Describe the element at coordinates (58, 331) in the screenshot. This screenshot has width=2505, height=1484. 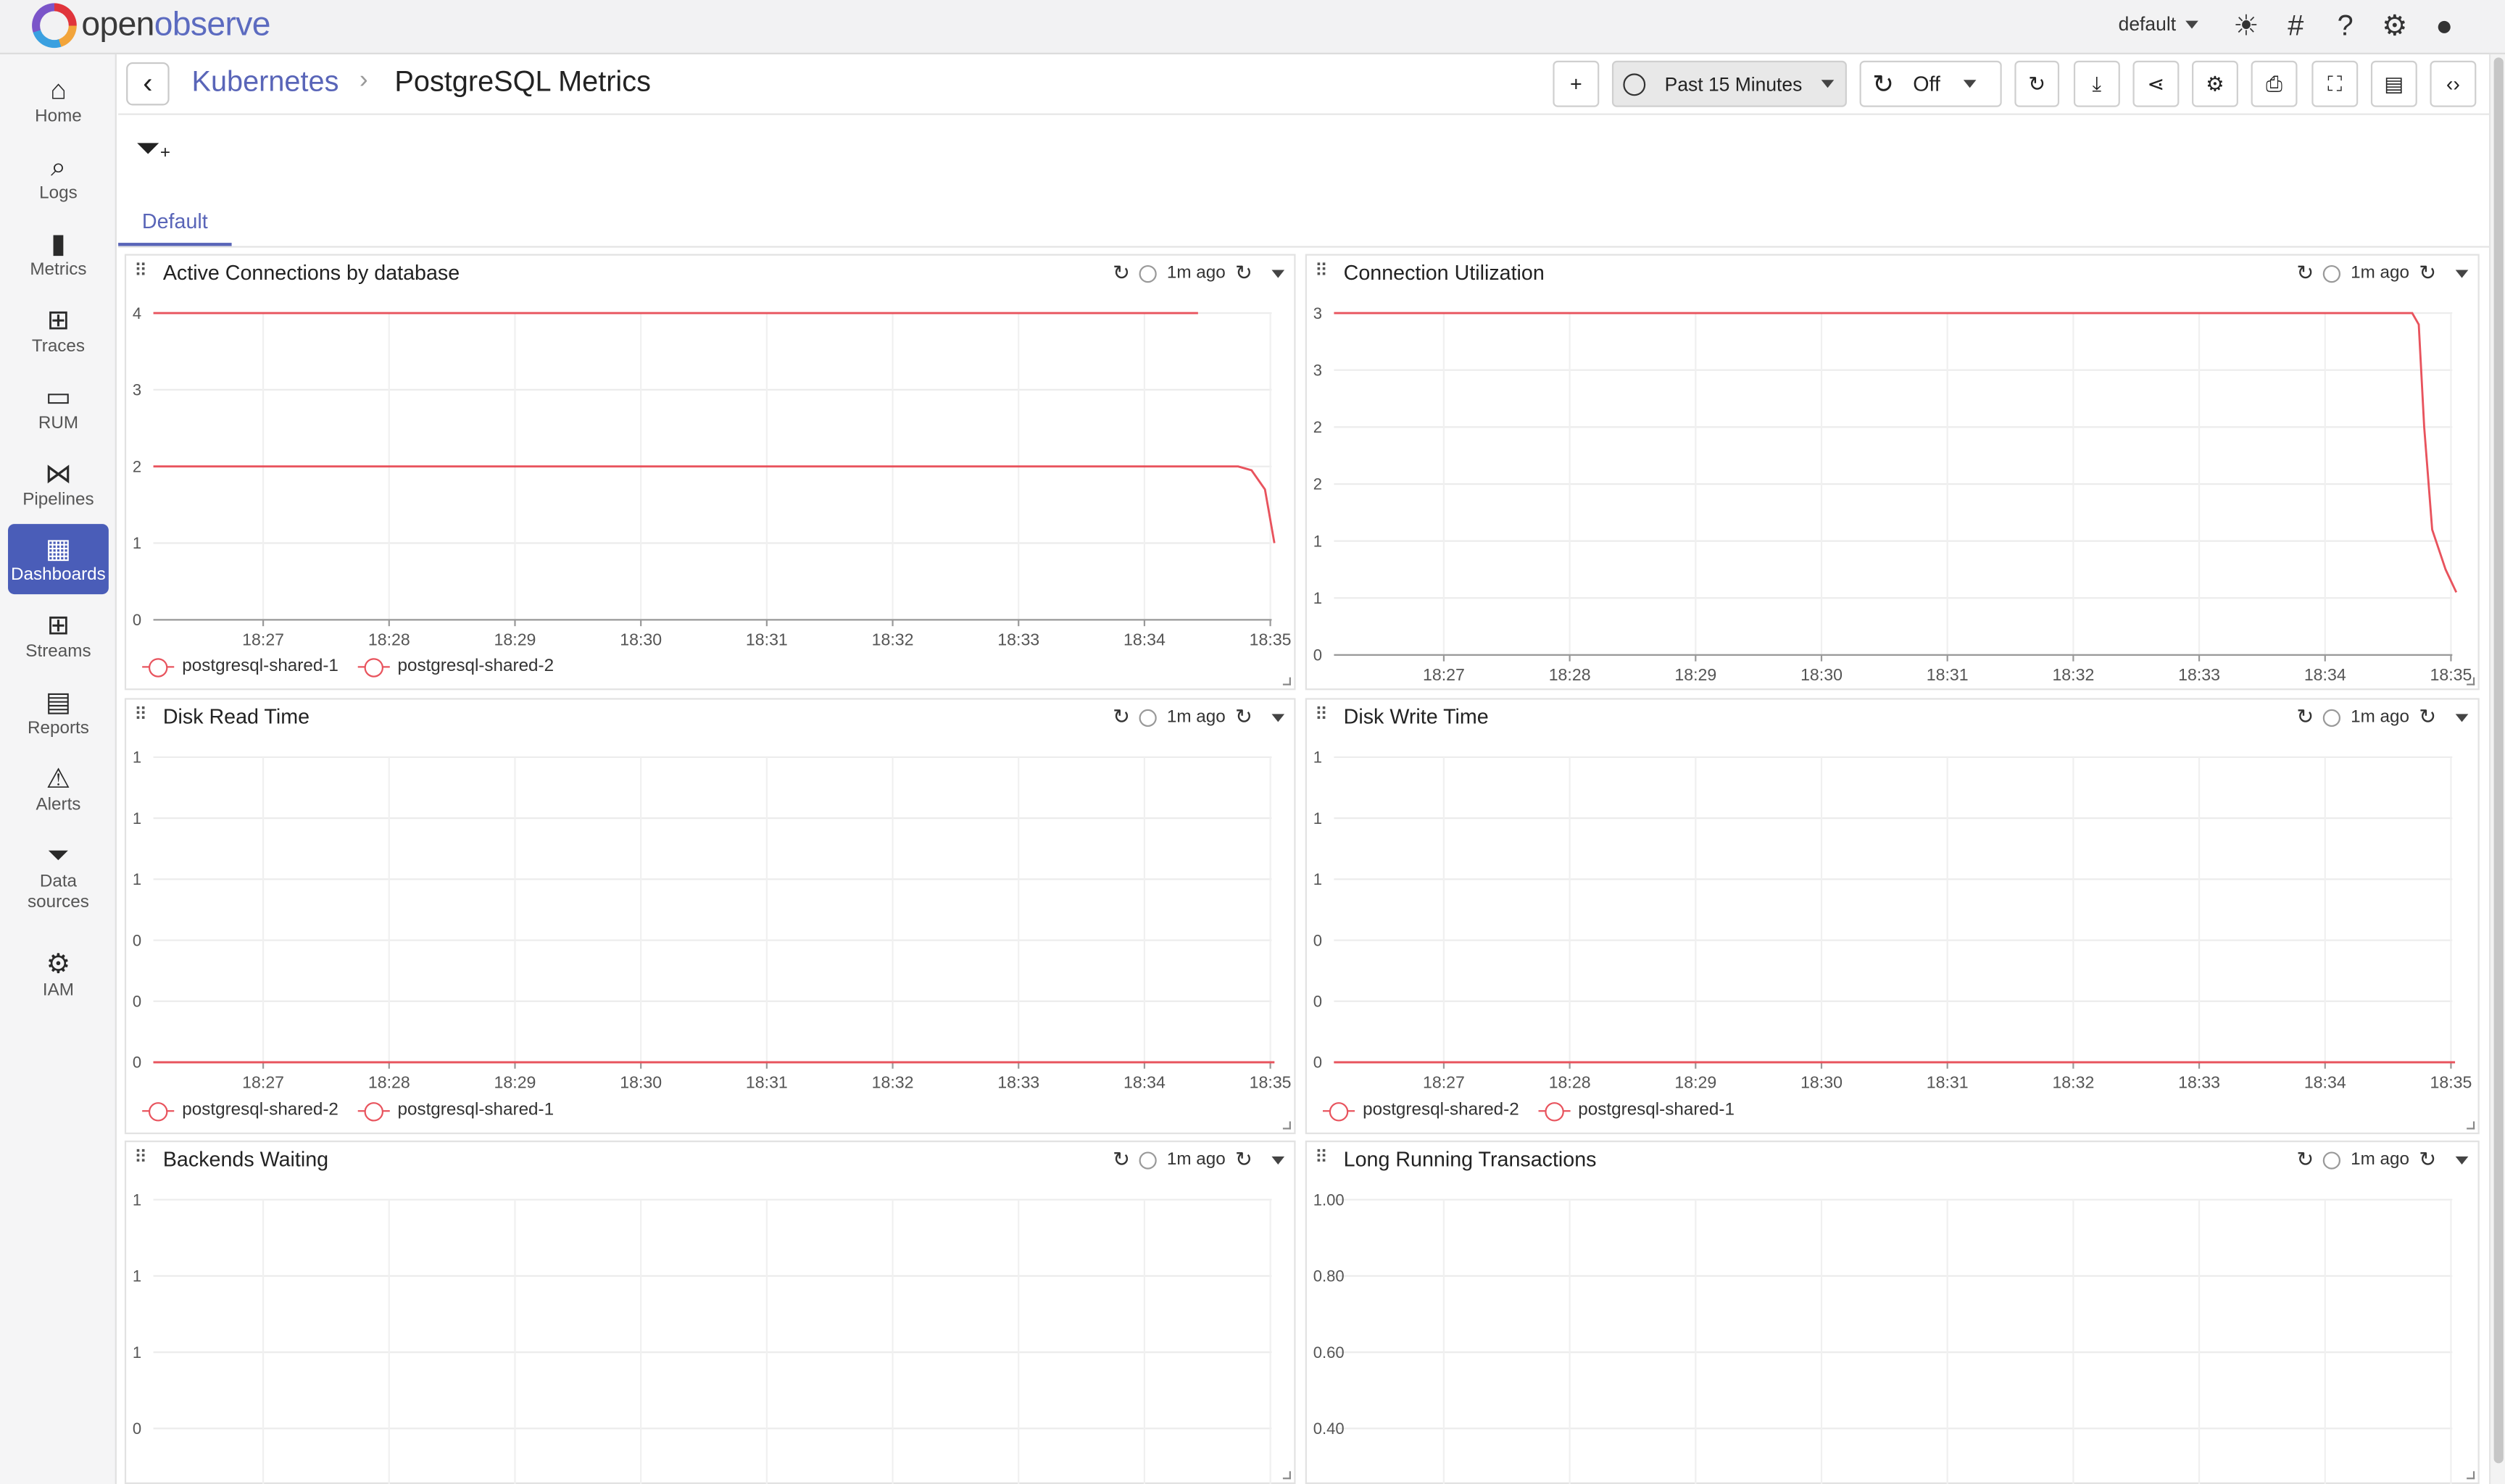
I see `sidebar-item-traces: ⊞ Traces` at that location.